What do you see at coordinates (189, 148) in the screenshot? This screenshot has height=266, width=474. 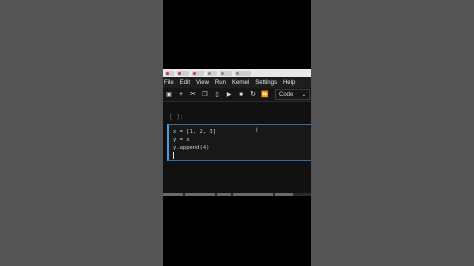 I see `code-token: .append(` at bounding box center [189, 148].